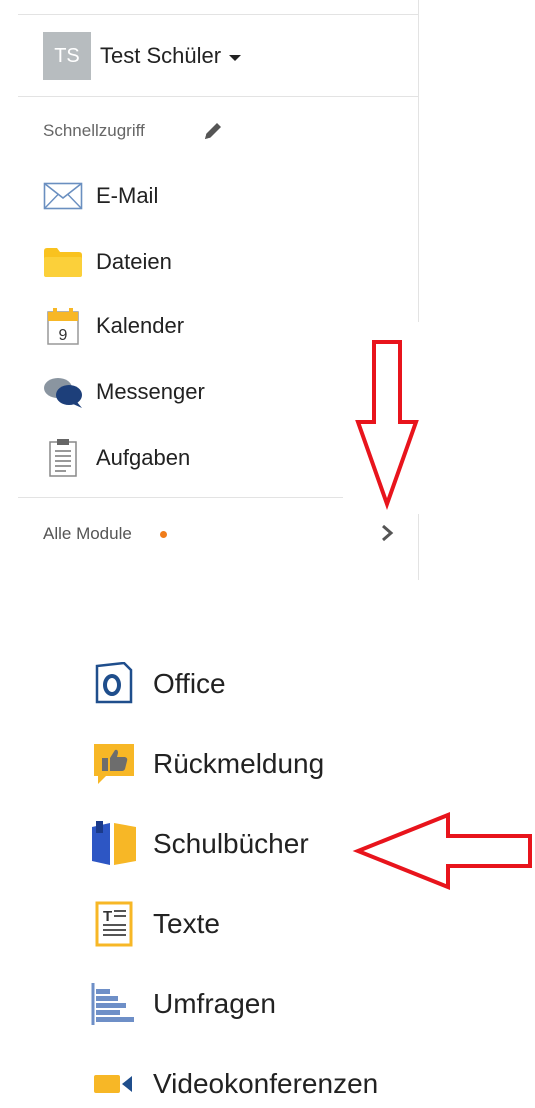 This screenshot has height=1108, width=535. Describe the element at coordinates (218, 96) in the screenshot. I see `divider-user` at that location.